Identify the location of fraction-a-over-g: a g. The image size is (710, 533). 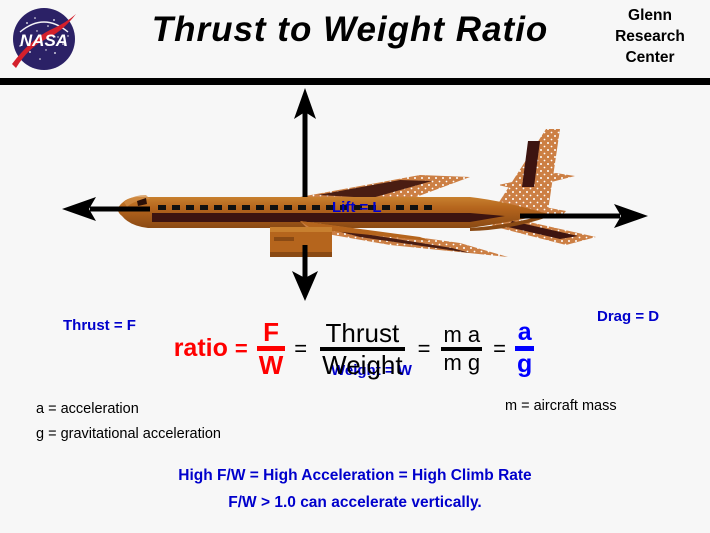
(525, 348).